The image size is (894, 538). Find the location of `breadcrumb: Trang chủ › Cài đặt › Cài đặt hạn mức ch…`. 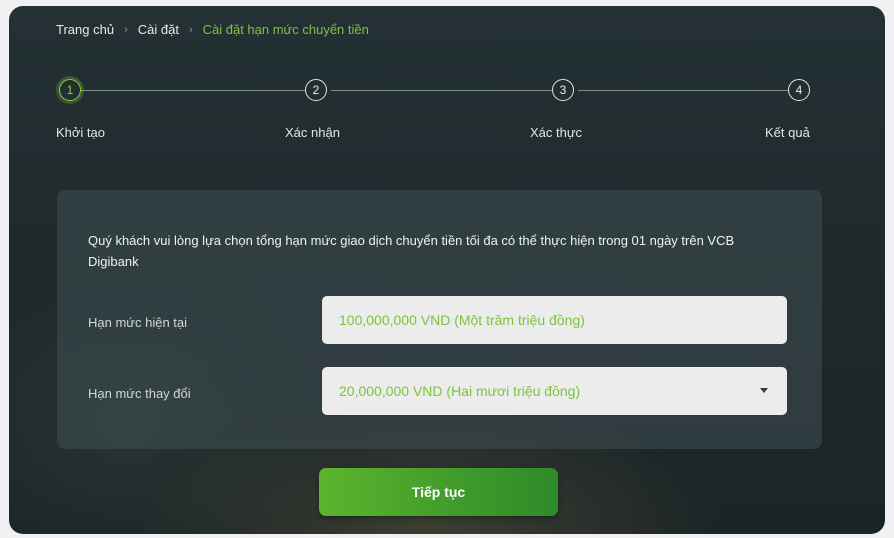

breadcrumb: Trang chủ › Cài đặt › Cài đặt hạn mức ch… is located at coordinates (212, 29).